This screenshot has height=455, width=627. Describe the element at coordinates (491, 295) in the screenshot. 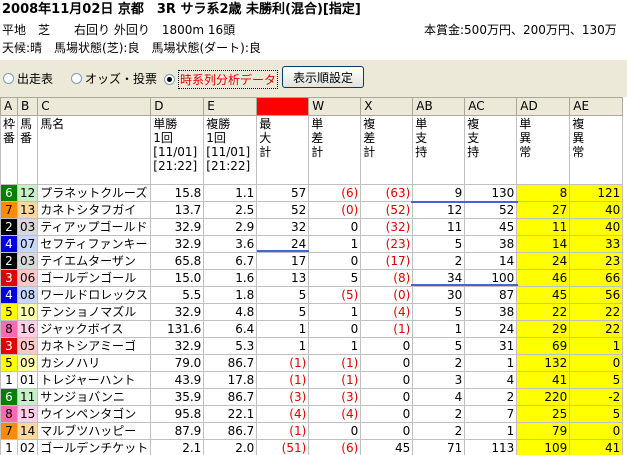

I see `place-support-cell: 87` at that location.